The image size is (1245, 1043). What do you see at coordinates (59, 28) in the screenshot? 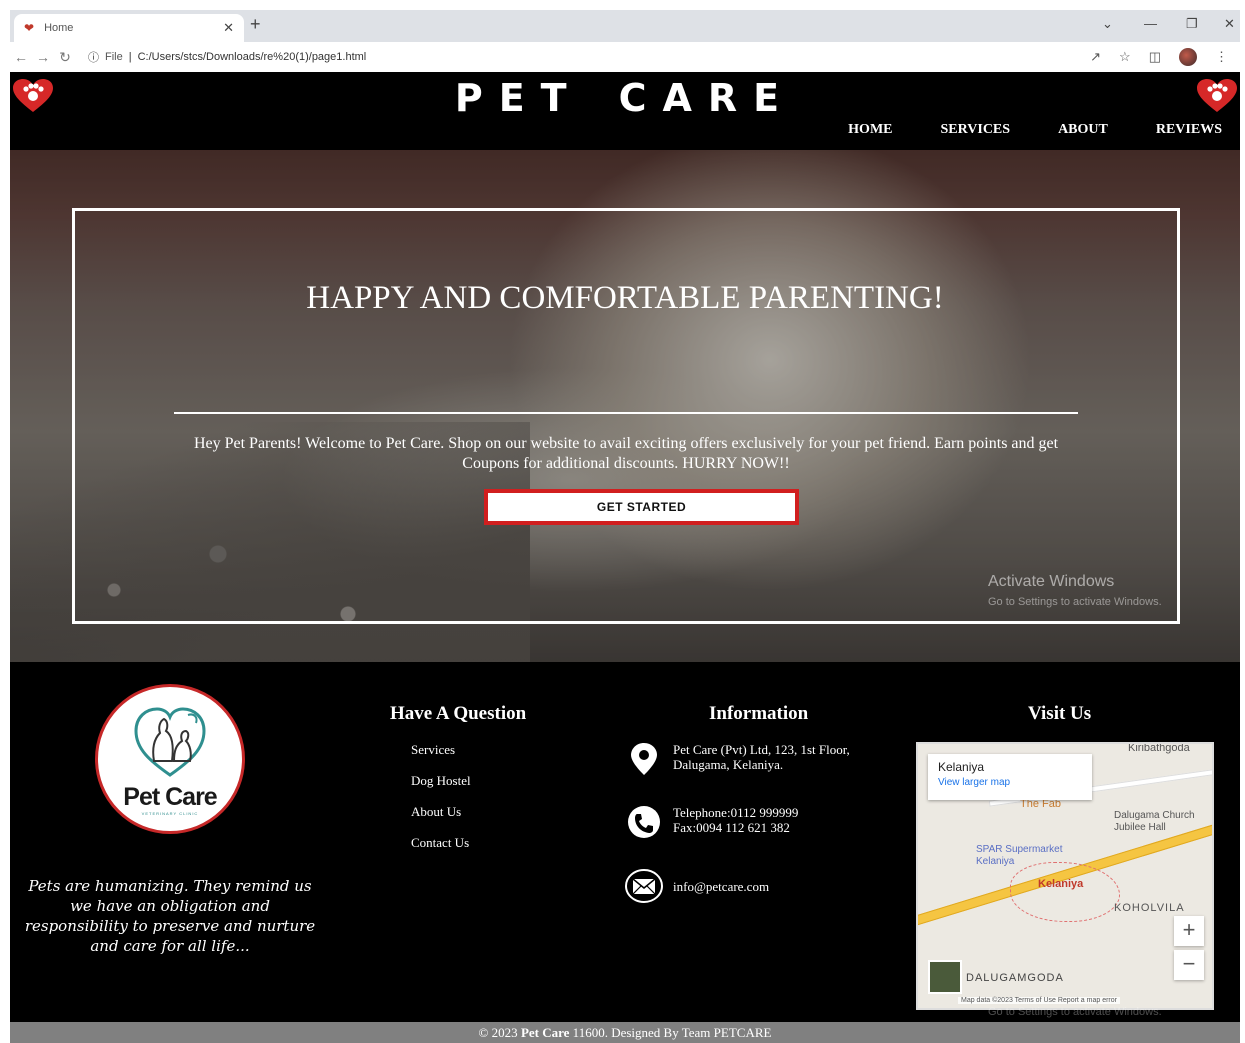
I see `tab-title: Home` at bounding box center [59, 28].